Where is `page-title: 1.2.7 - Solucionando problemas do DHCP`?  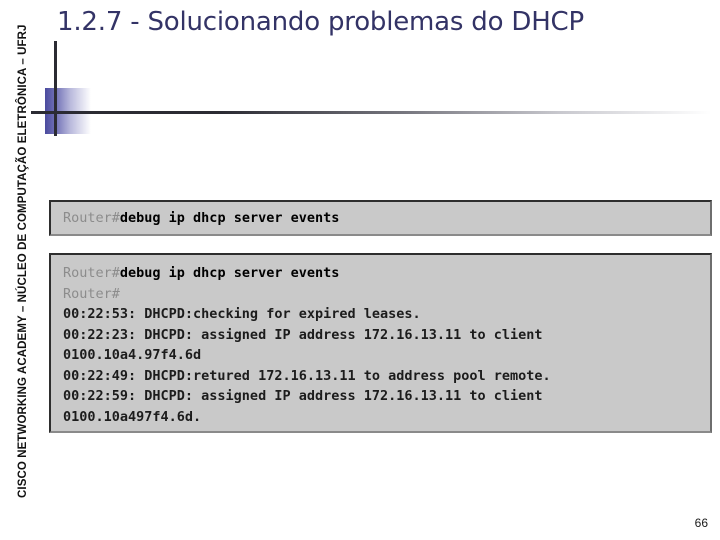
page-title: 1.2.7 - Solucionando problemas do DHCP is located at coordinates (320, 22).